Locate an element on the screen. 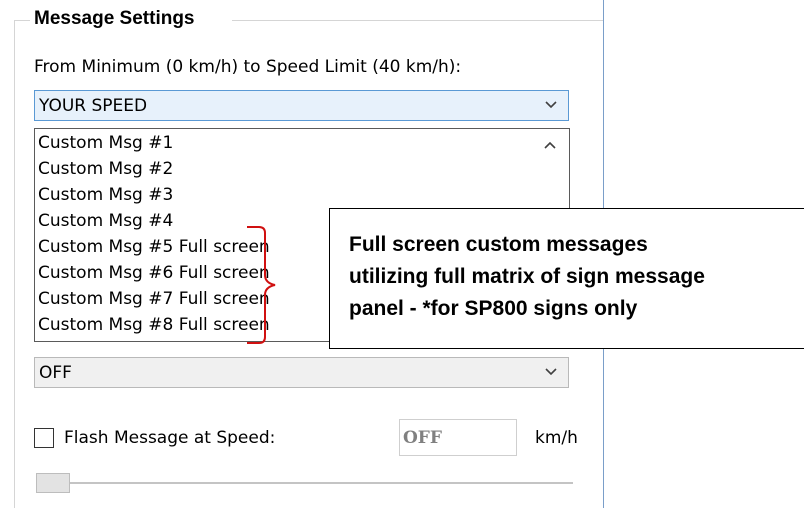 The width and height of the screenshot is (804, 508). flash-speed-input: OFF is located at coordinates (458, 437).